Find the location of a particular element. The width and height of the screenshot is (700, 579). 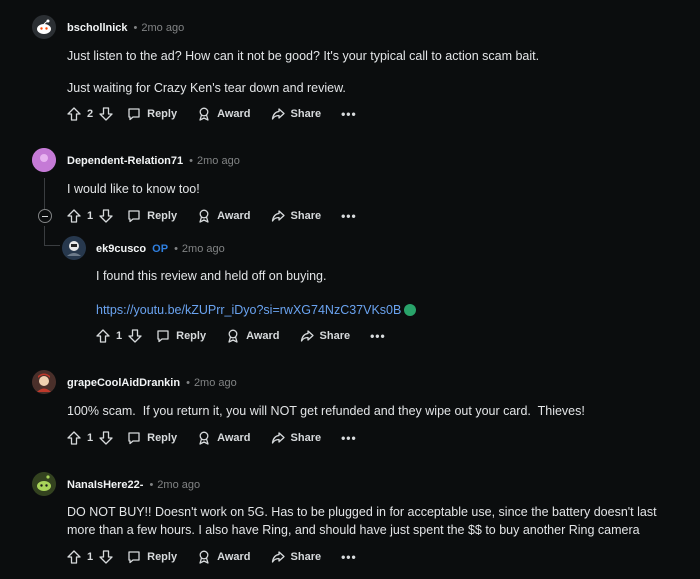

collapse-thread-button is located at coordinates (45, 216).